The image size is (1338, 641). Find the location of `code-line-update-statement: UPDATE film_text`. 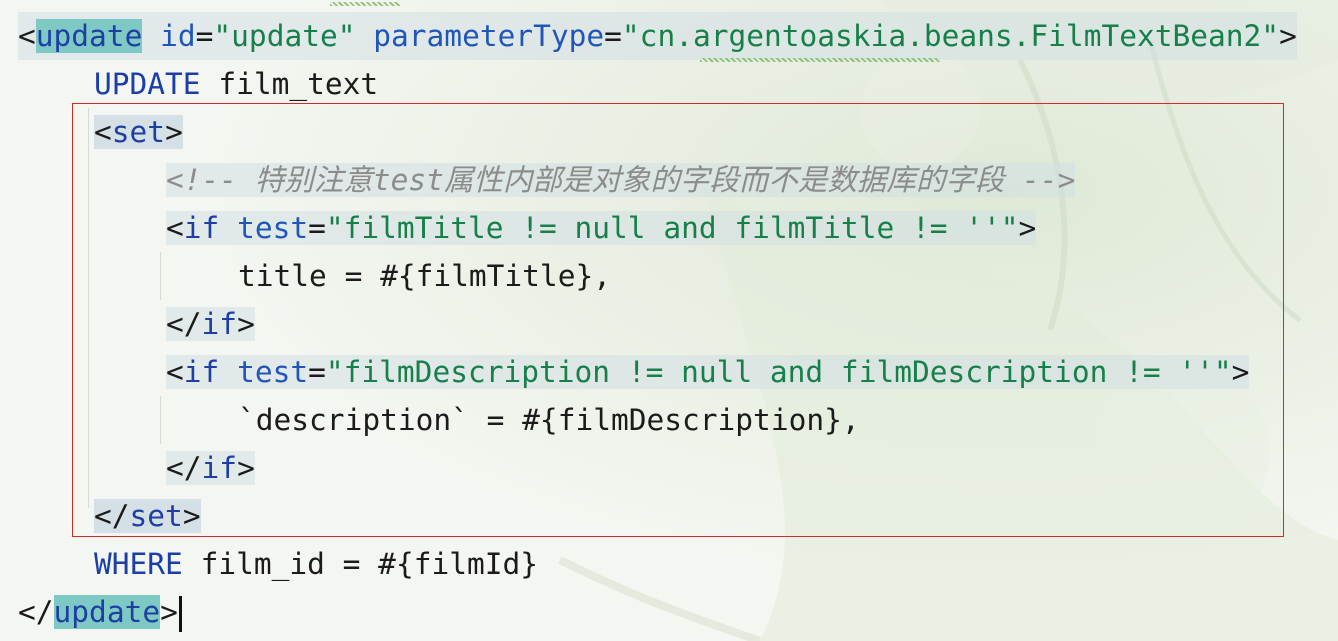

code-line-update-statement: UPDATE film_text is located at coordinates (236, 84).